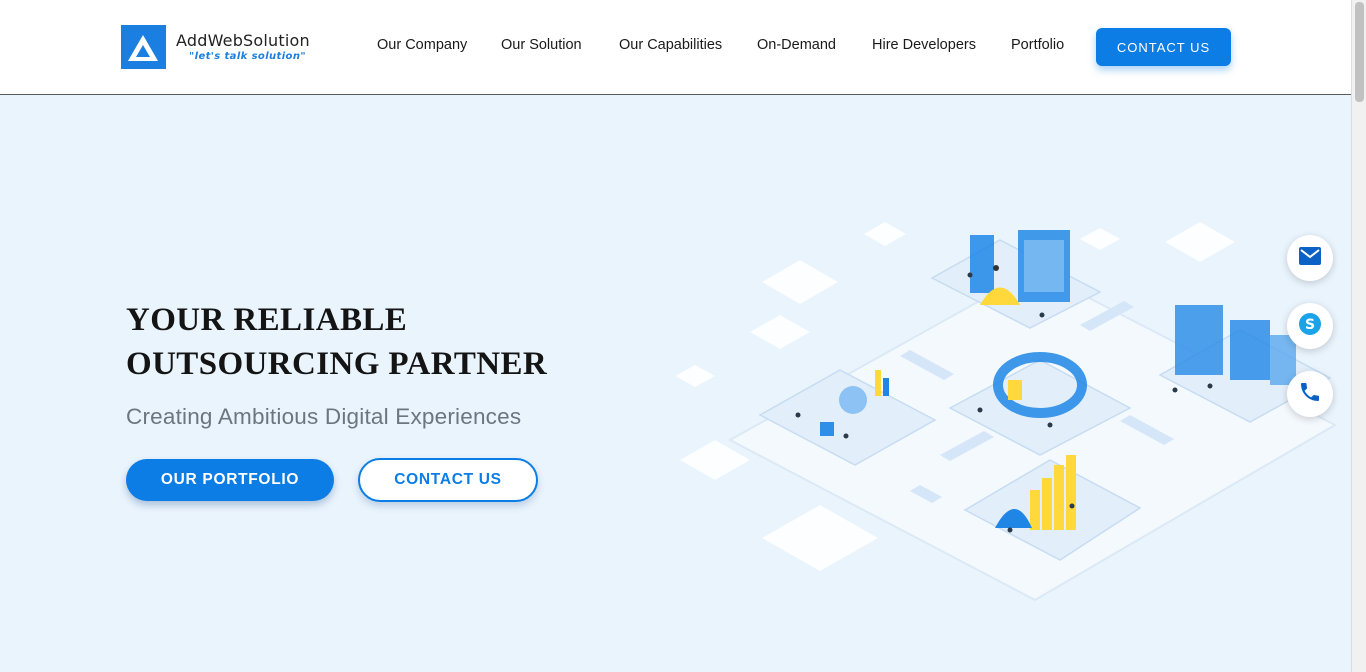 The height and width of the screenshot is (672, 1366). What do you see at coordinates (541, 45) in the screenshot?
I see `nav-item-our-solution: Our Solution` at bounding box center [541, 45].